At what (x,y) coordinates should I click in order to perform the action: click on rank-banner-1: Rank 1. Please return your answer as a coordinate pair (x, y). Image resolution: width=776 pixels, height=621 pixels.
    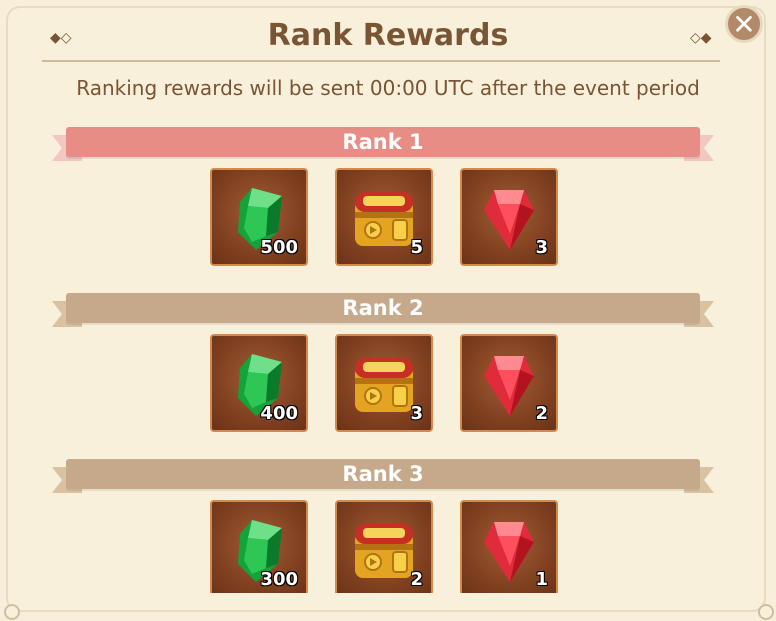
    Looking at the image, I should click on (383, 146).